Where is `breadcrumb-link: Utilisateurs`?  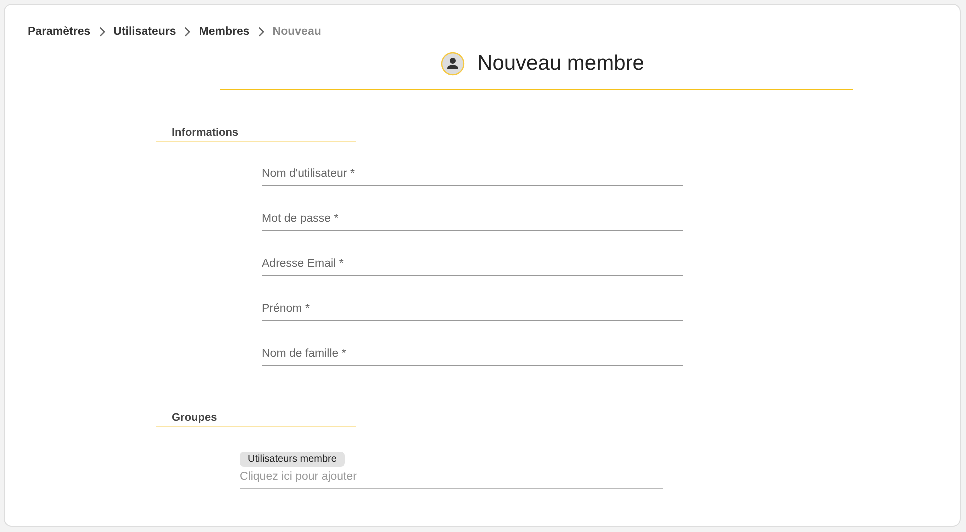
breadcrumb-link: Utilisateurs is located at coordinates (145, 32).